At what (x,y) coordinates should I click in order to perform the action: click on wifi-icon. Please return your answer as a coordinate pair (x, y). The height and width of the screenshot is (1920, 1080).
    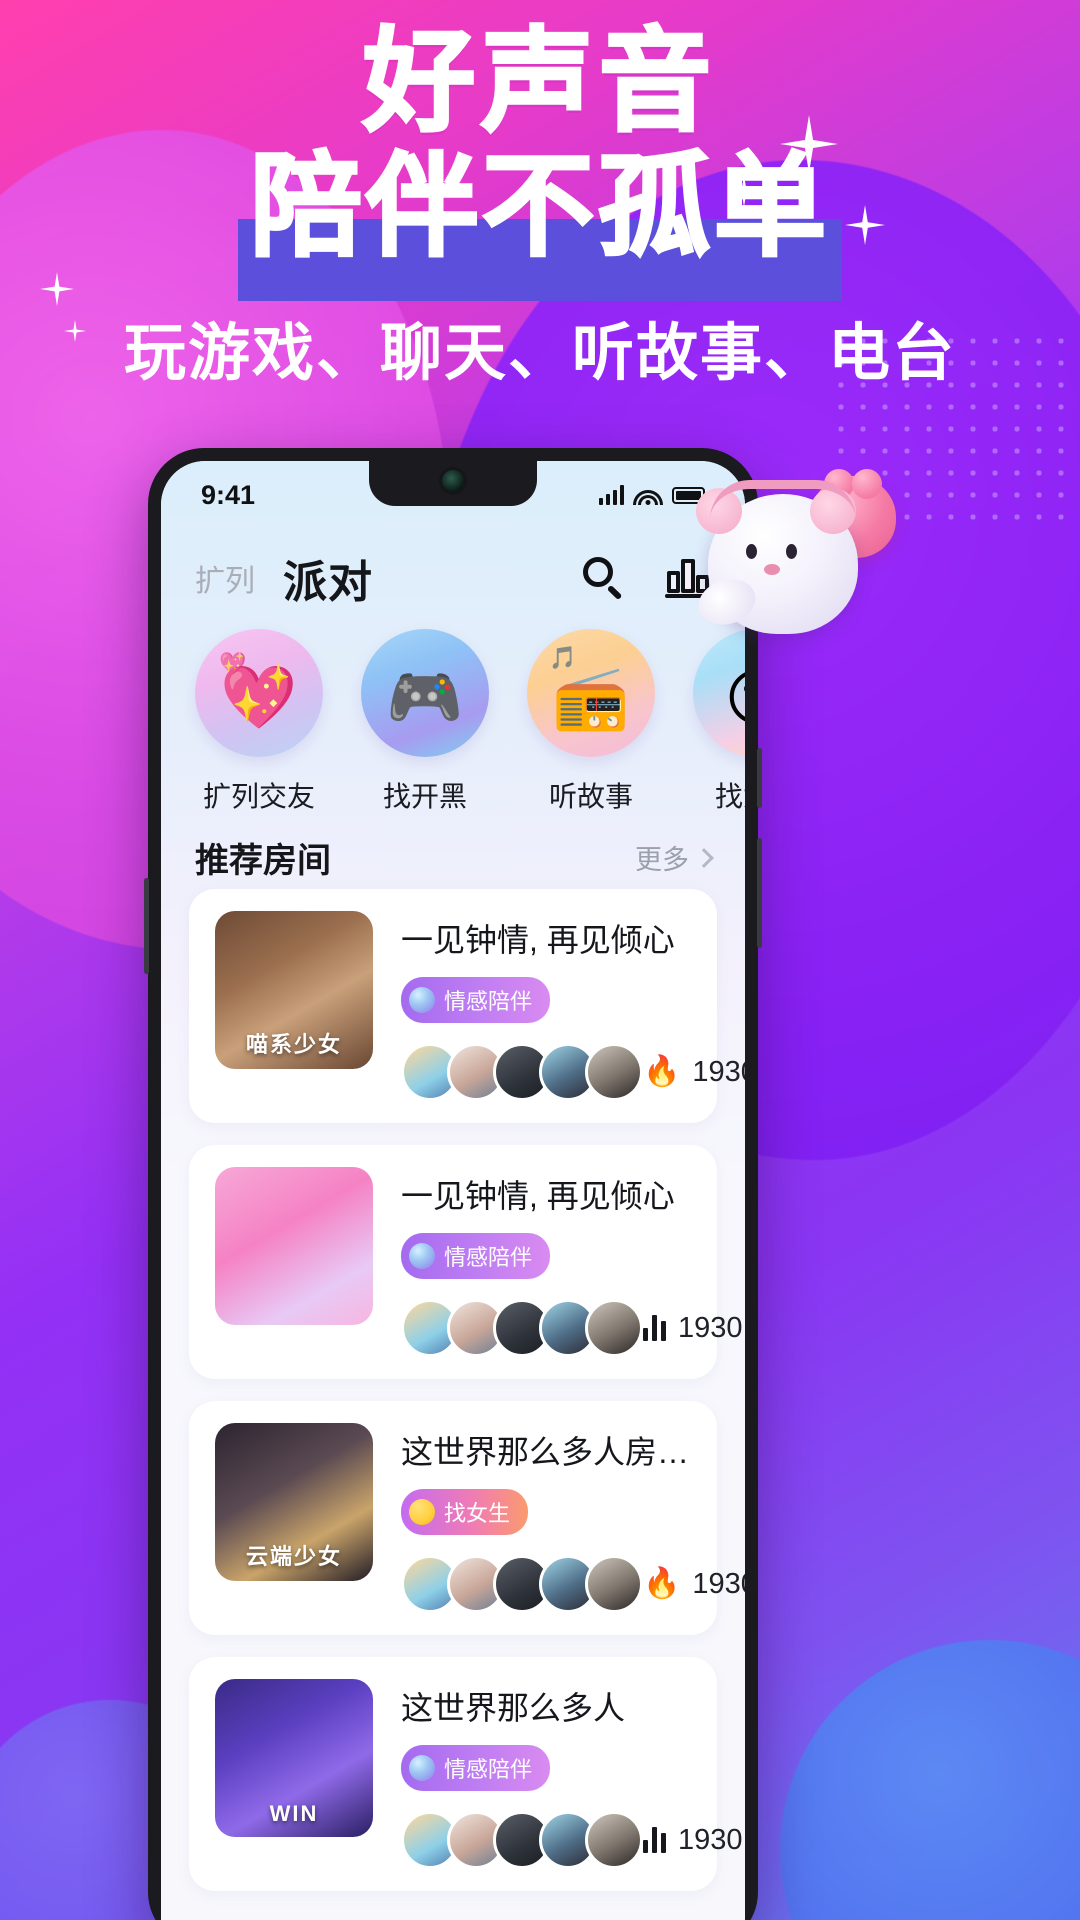
    Looking at the image, I should click on (648, 495).